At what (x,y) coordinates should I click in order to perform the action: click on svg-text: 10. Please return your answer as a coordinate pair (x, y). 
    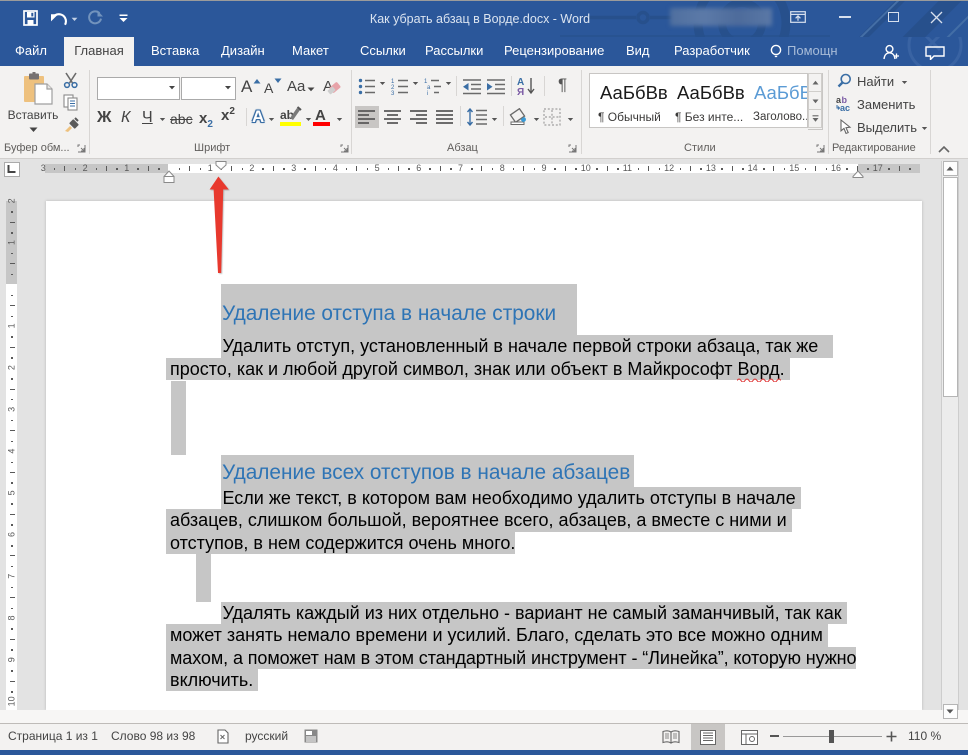
    Looking at the image, I should click on (12, 701).